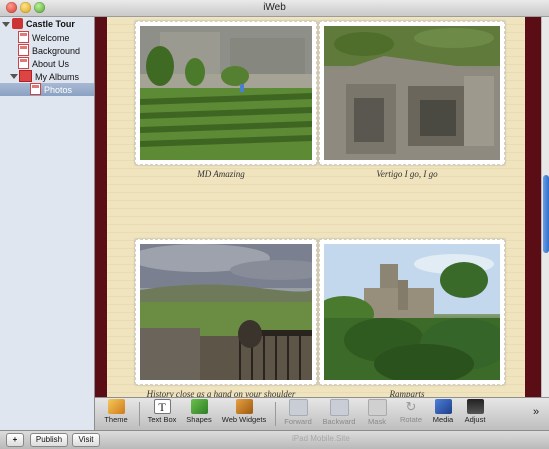 This screenshot has height=449, width=549. I want to click on backward-button: Backward, so click(339, 414).